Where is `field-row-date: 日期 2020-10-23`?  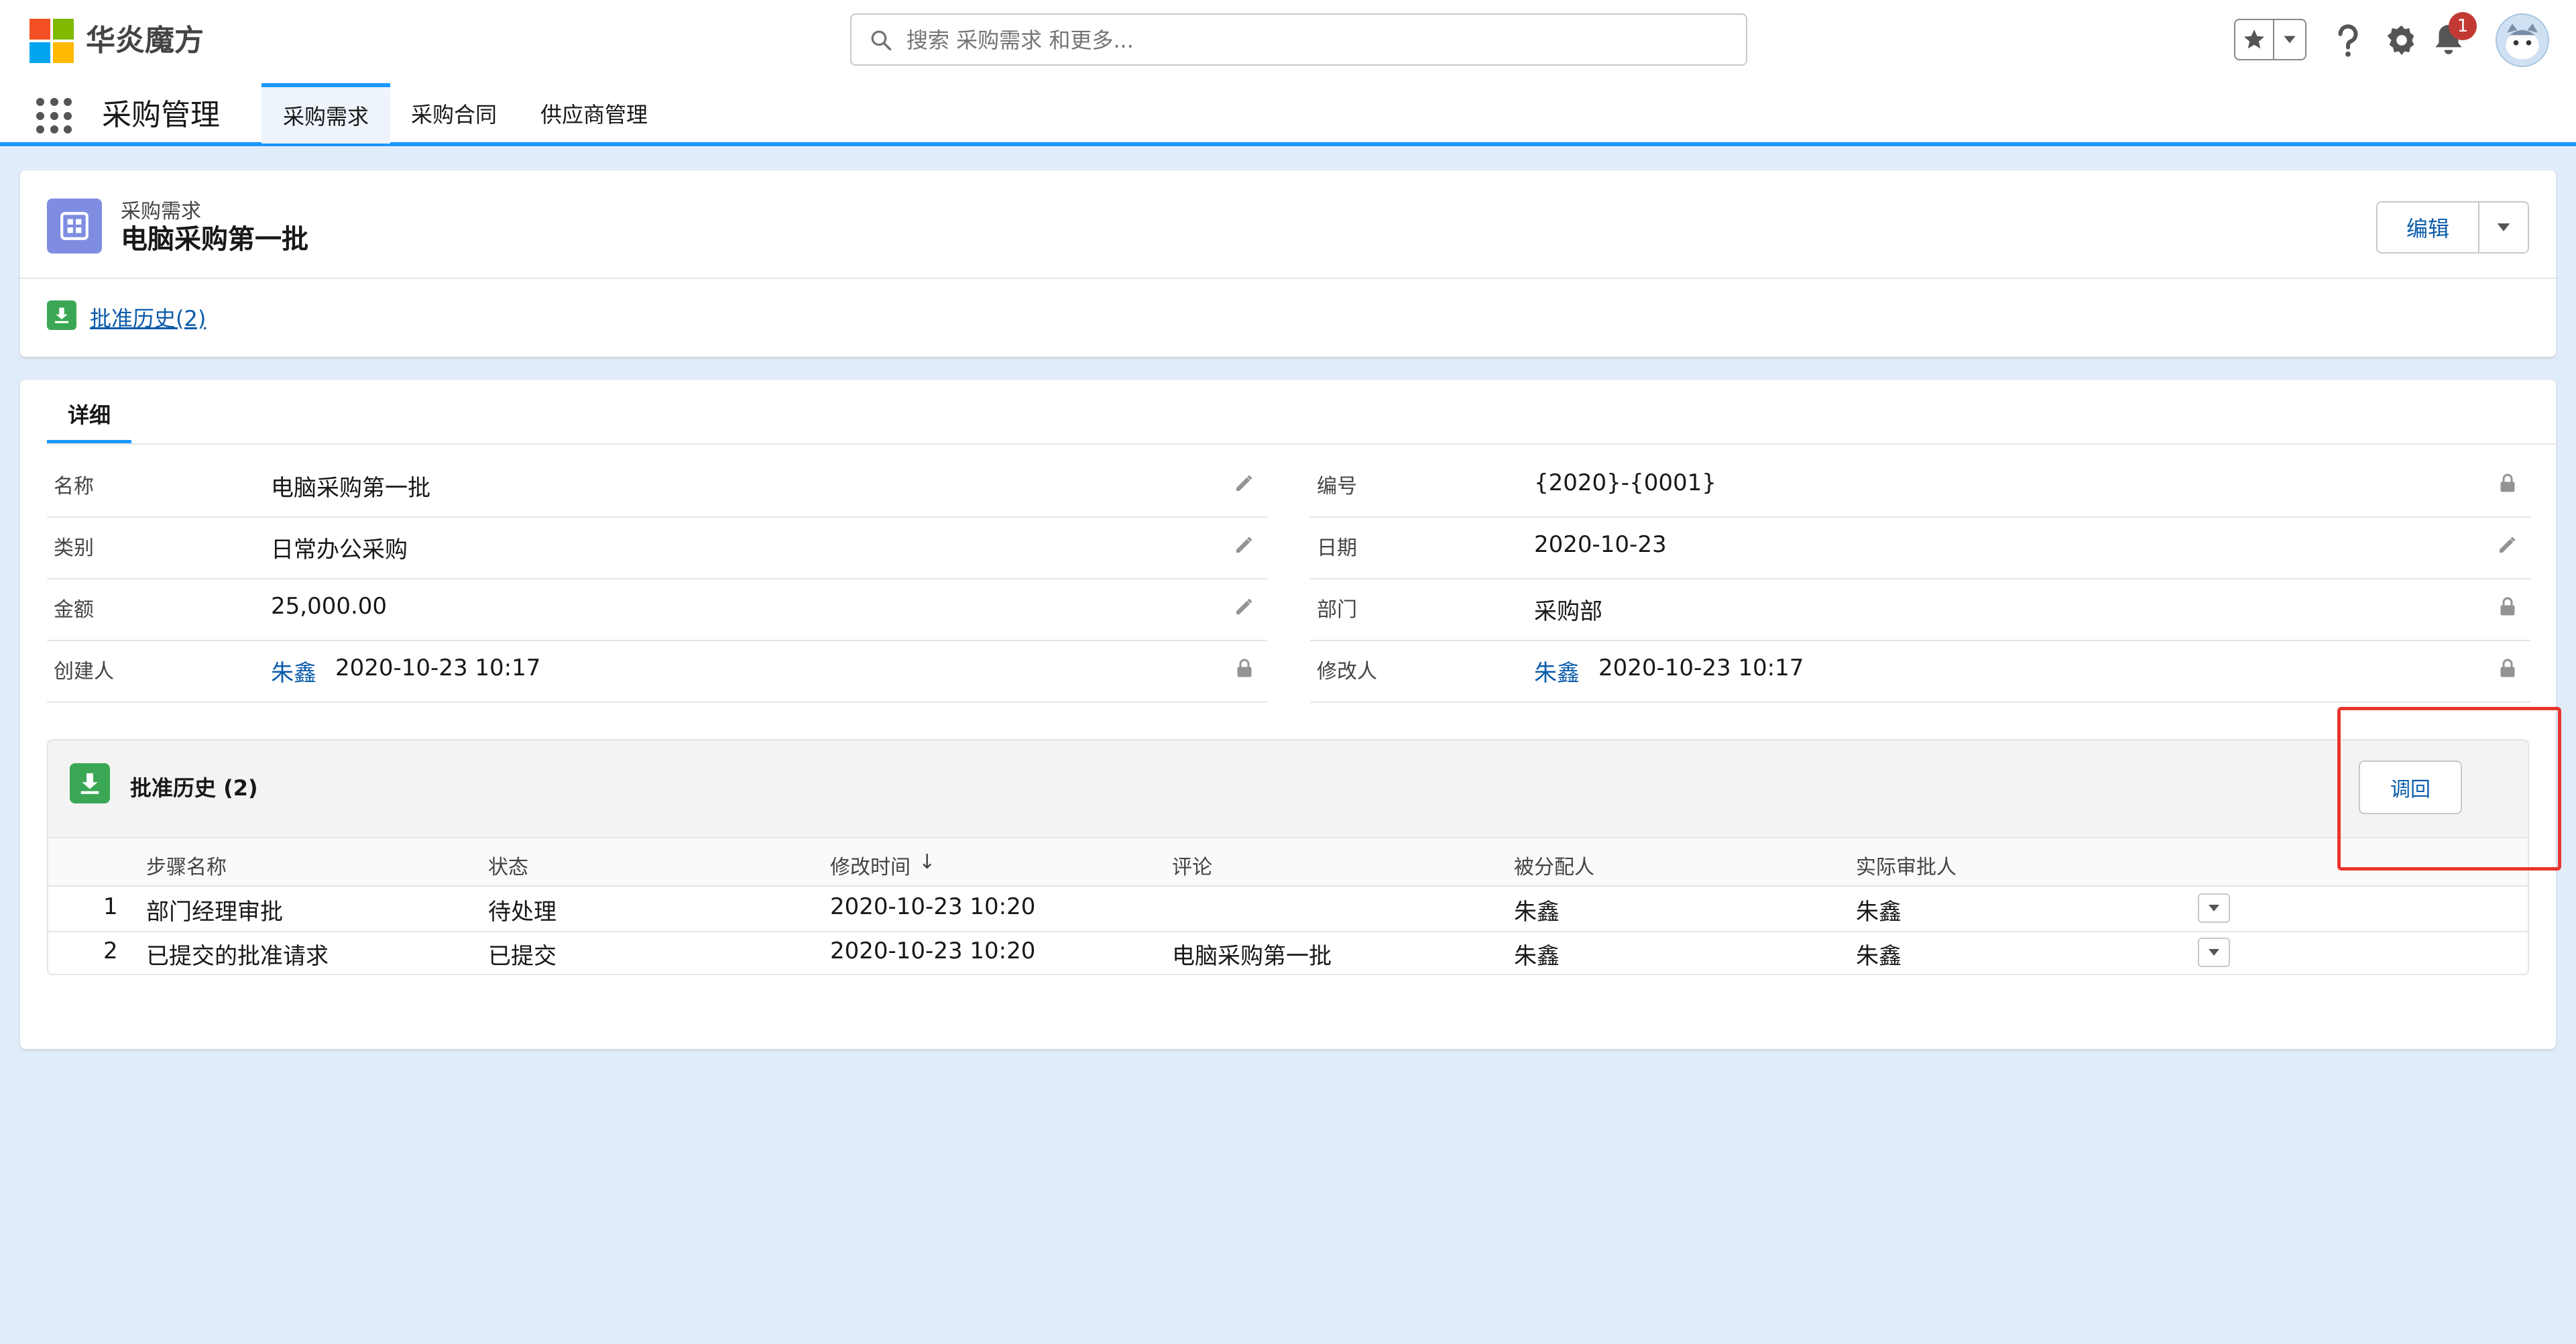 field-row-date: 日期 2020-10-23 is located at coordinates (1920, 548).